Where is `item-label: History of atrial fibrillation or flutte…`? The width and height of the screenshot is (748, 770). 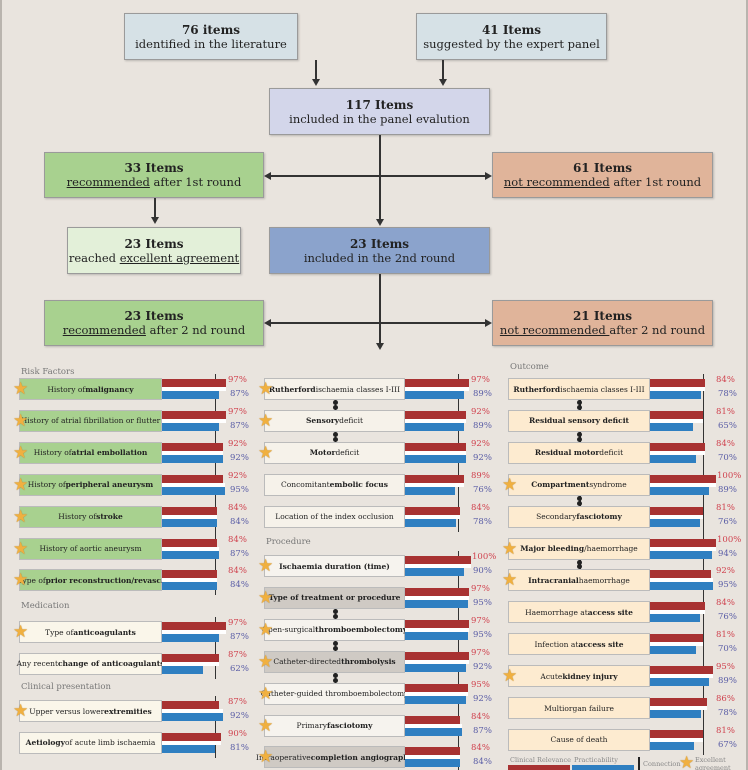 item-label: History of atrial fibrillation or flutte… is located at coordinates (90, 420).